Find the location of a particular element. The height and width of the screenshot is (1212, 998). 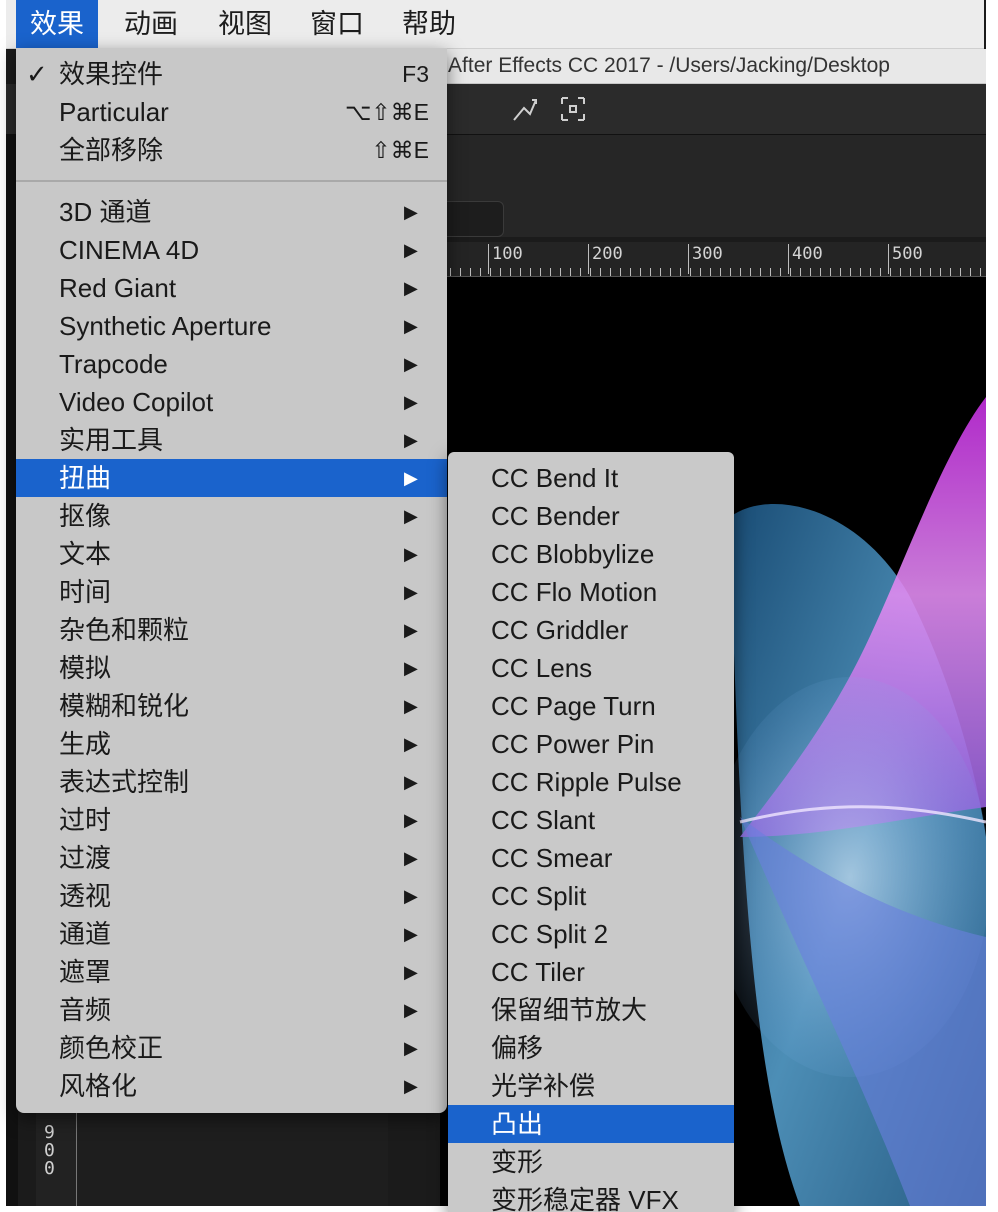

menu-item-category: 杂色和颗粒 ▶ is located at coordinates (231, 630).